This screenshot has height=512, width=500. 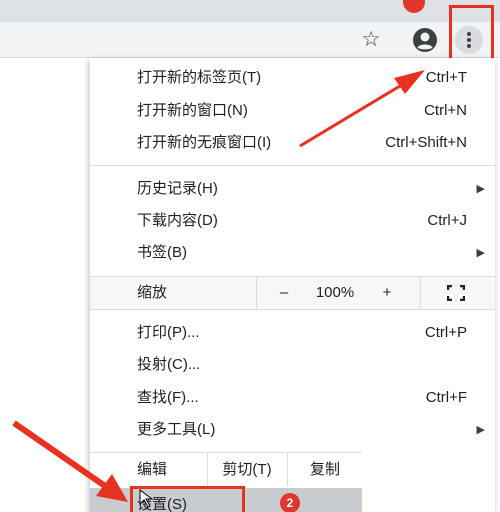 What do you see at coordinates (162, 252) in the screenshot?
I see `menu-item-label: 书签(B)` at bounding box center [162, 252].